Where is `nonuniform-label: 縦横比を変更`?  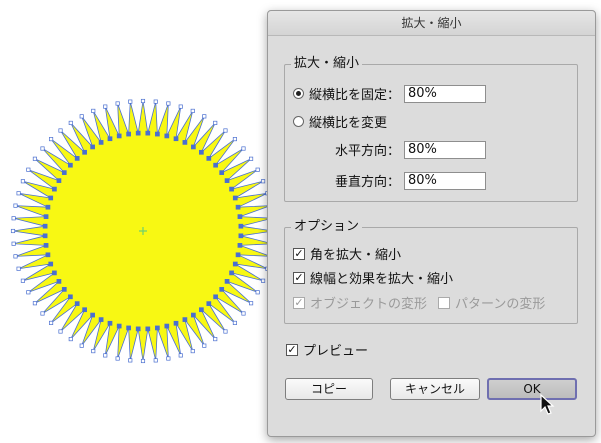
nonuniform-label: 縦横比を変更 is located at coordinates (348, 121).